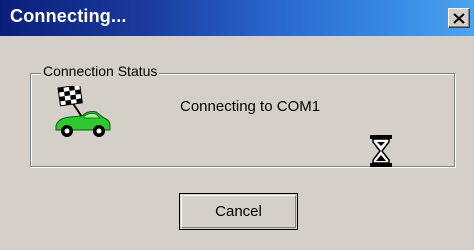 The height and width of the screenshot is (250, 474). What do you see at coordinates (381, 151) in the screenshot?
I see `hourglass-icon` at bounding box center [381, 151].